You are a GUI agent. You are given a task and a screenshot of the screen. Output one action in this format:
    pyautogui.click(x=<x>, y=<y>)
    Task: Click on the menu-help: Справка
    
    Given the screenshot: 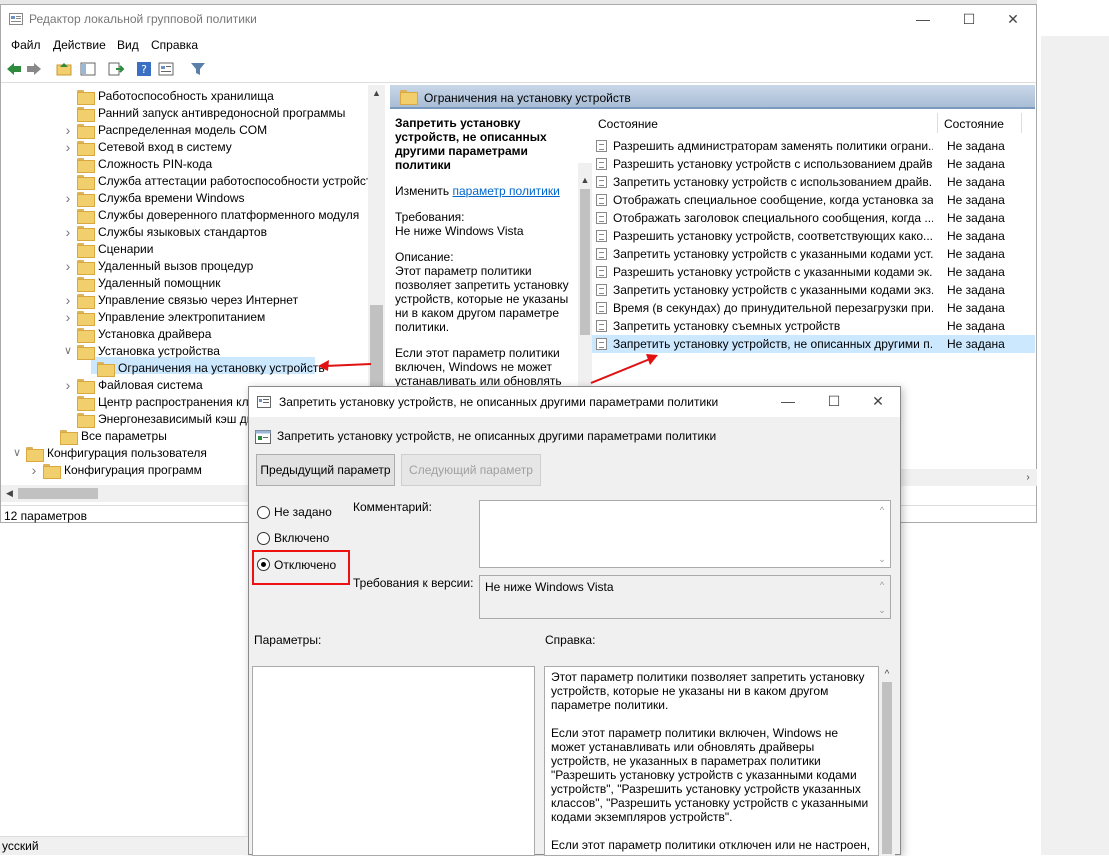 What is the action you would take?
    pyautogui.click(x=174, y=45)
    